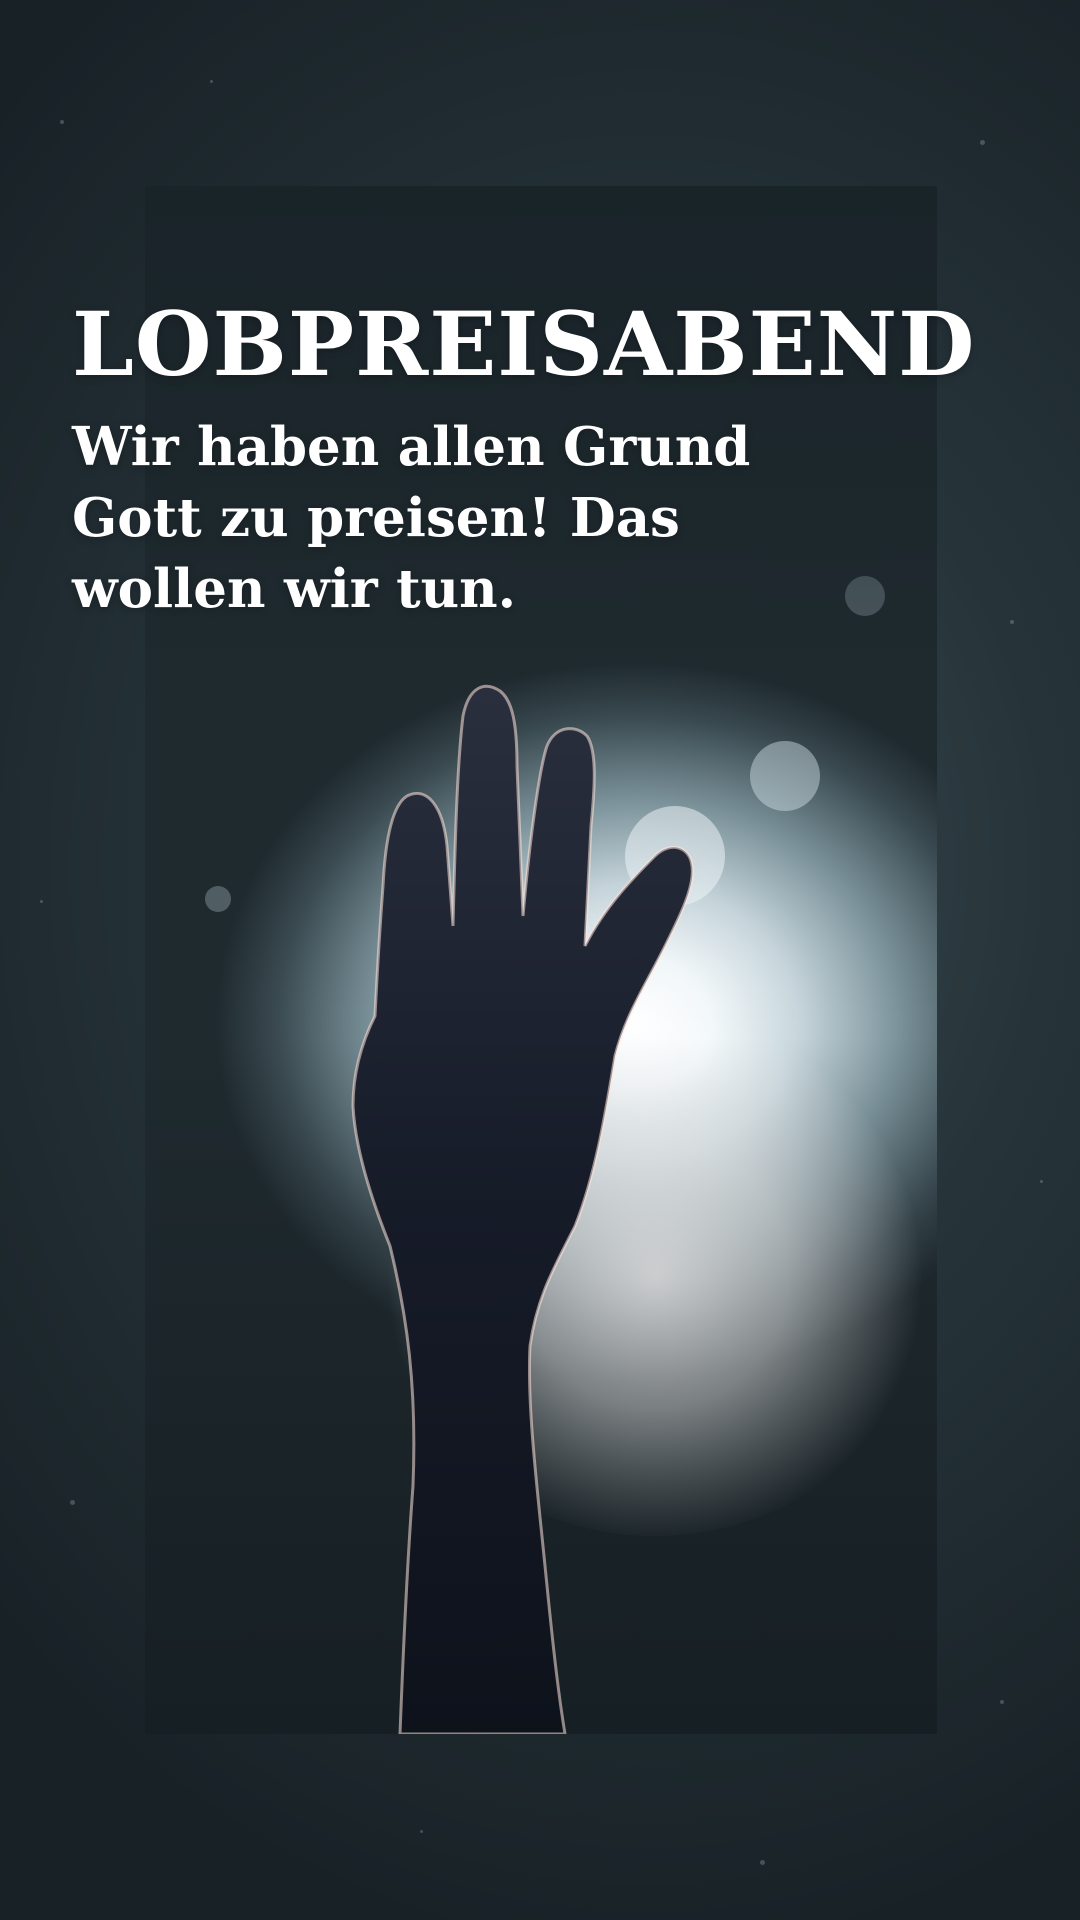 The height and width of the screenshot is (1920, 1080). I want to click on tagline-line: wollen wir tun., so click(294, 589).